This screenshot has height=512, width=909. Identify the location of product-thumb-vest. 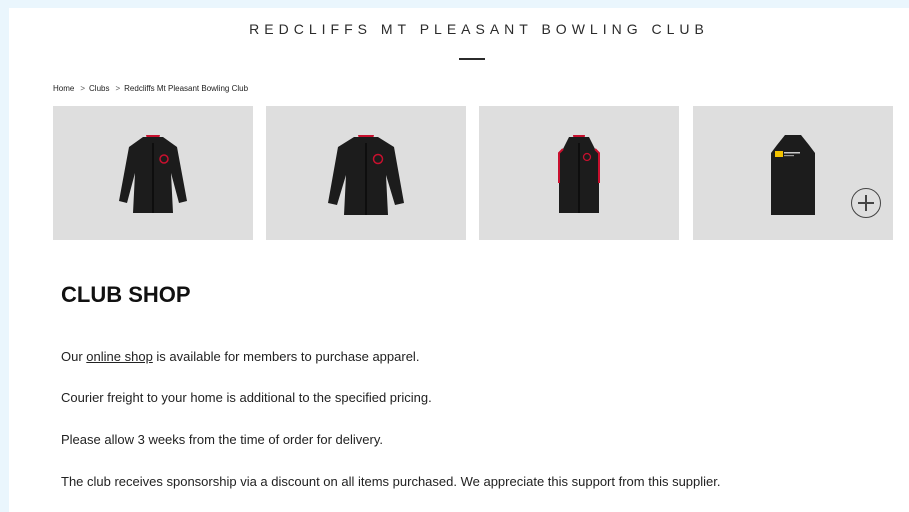
(579, 173).